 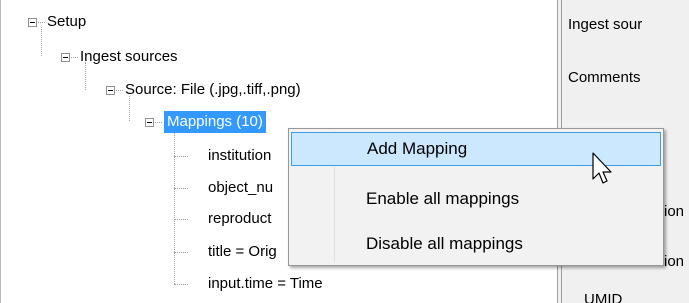 What do you see at coordinates (476, 244) in the screenshot?
I see `menu-item-disable-all-mappings: Disable all mappings` at bounding box center [476, 244].